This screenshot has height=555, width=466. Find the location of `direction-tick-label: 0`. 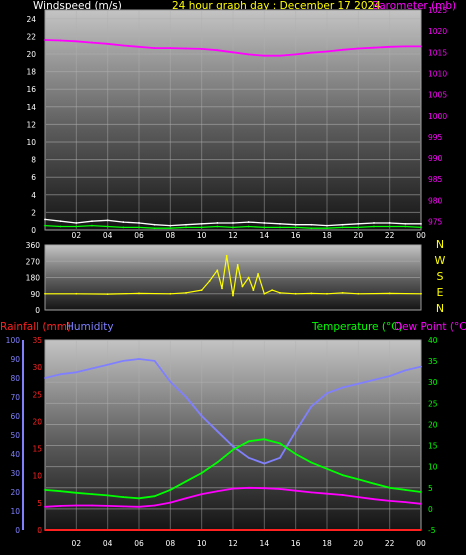

direction-tick-label: 0 is located at coordinates (37, 310).